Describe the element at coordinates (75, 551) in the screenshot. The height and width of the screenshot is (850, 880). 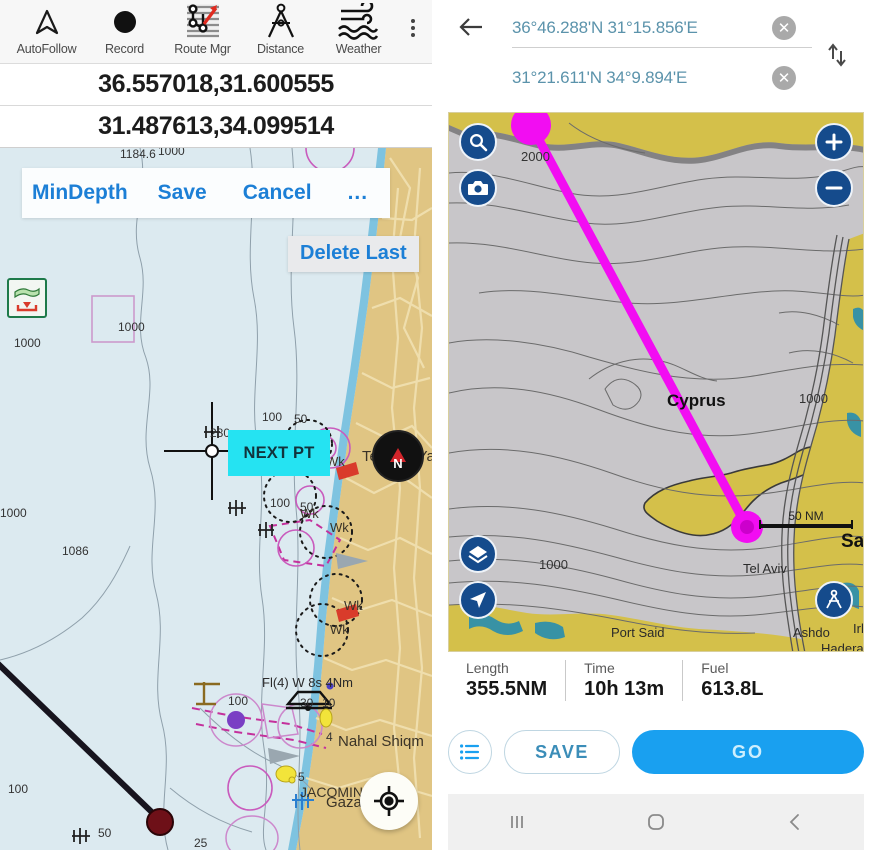
I see `depth-label: 1086` at that location.